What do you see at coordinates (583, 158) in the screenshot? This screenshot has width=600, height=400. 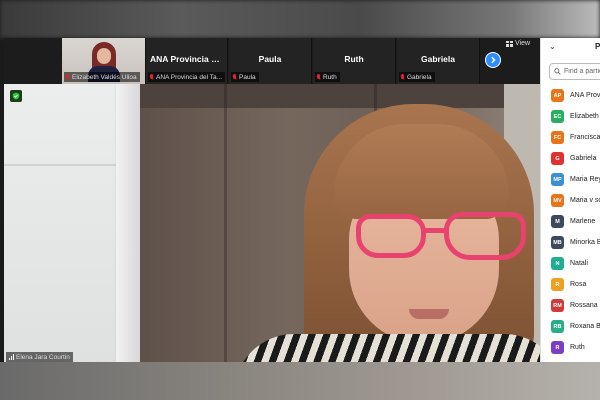 I see `participant-name: Gabriela` at bounding box center [583, 158].